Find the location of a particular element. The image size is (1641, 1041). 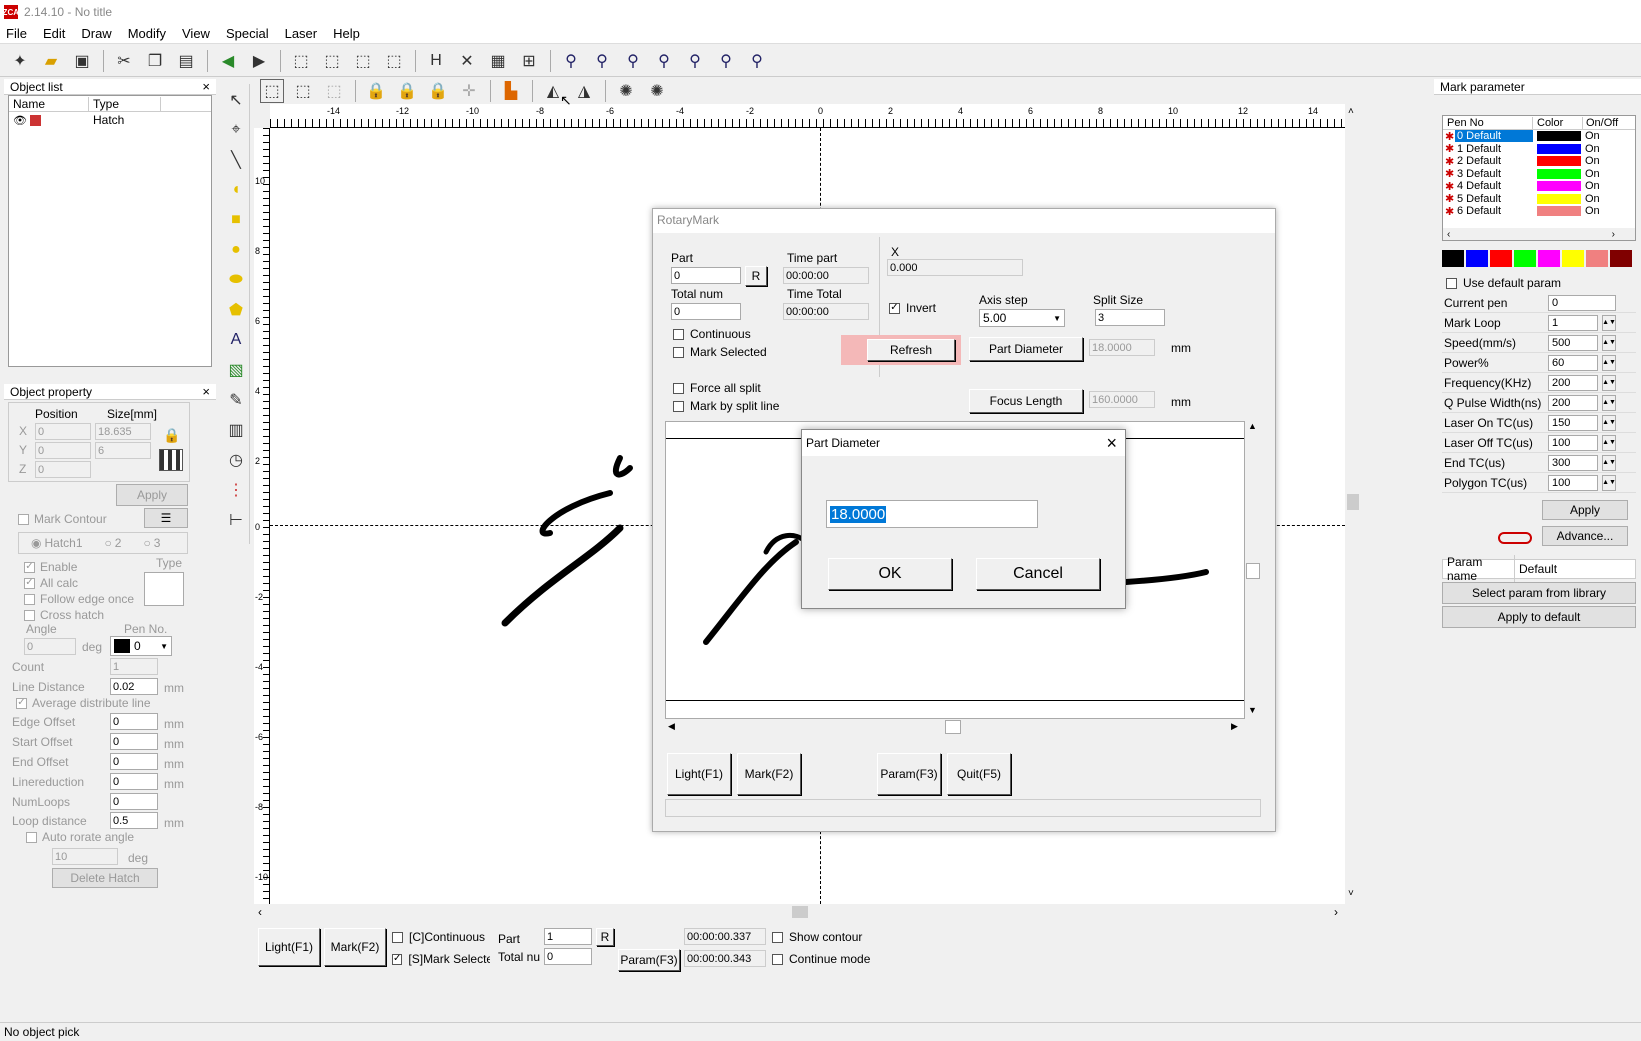

part-input: 1 is located at coordinates (568, 936).